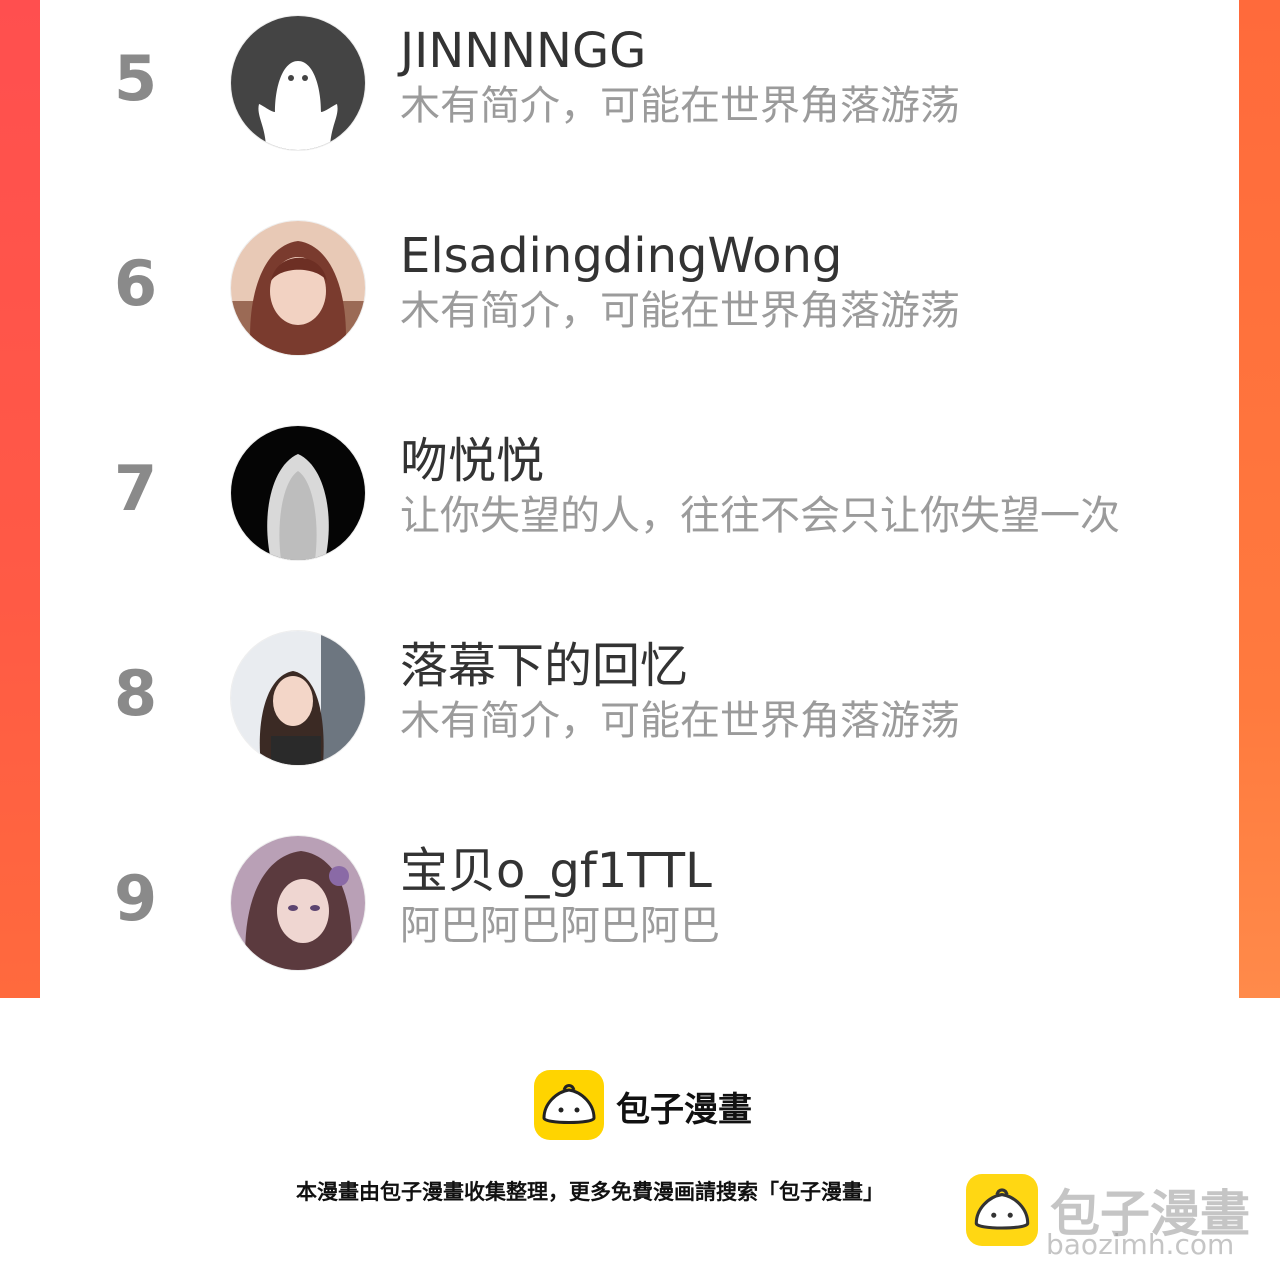 This screenshot has height=1281, width=1280. Describe the element at coordinates (621, 256) in the screenshot. I see `user-name: ElsadingdingWong` at that location.